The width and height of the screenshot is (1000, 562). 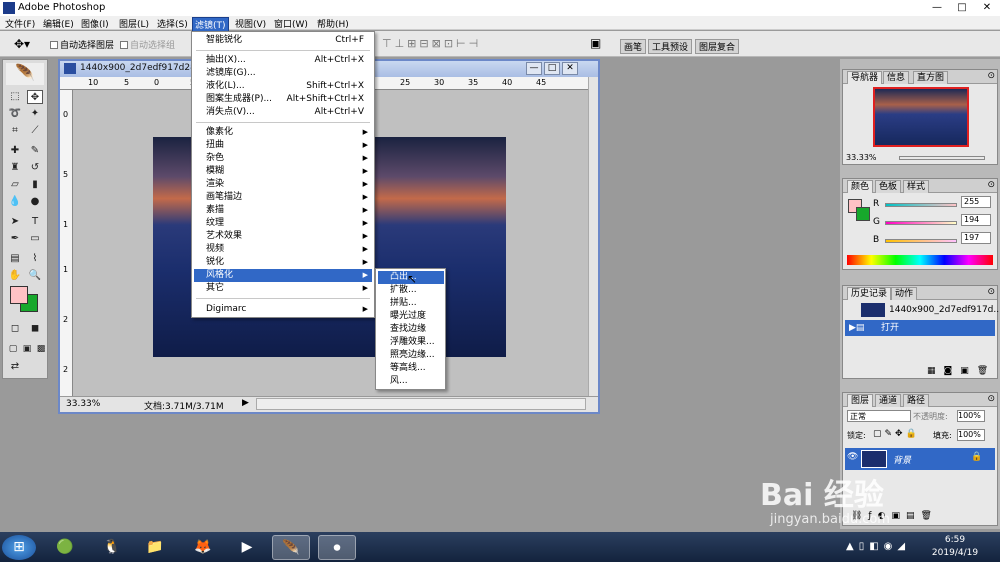 I want to click on crop-tool-icon: ⌗, so click(x=15, y=131).